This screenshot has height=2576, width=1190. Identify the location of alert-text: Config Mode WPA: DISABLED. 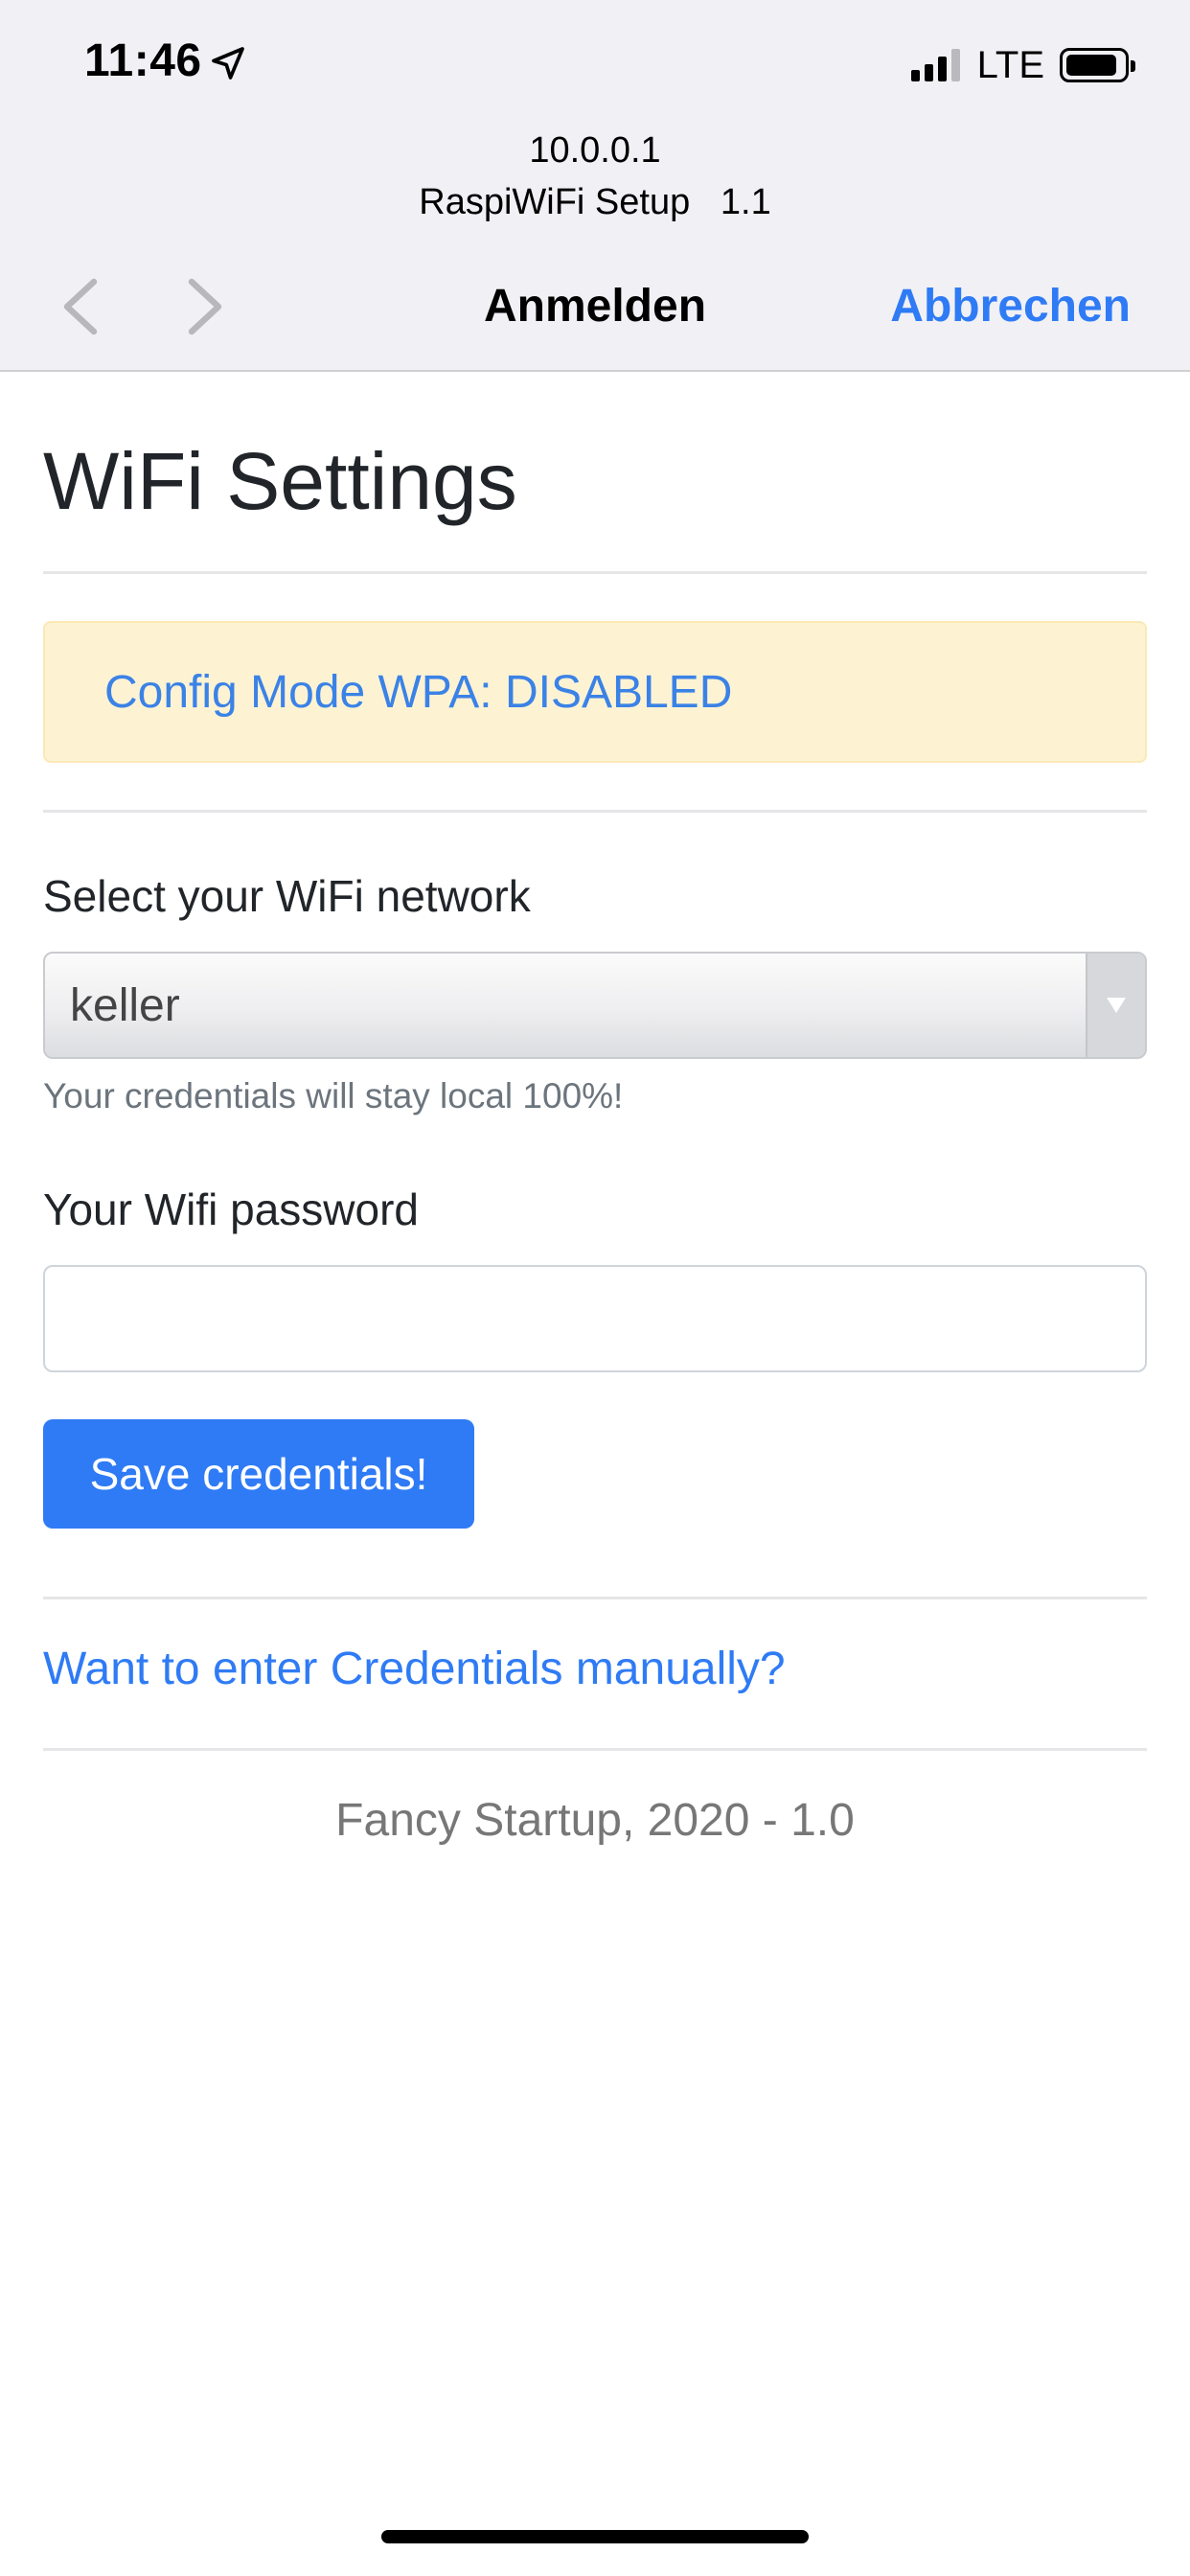
(419, 692).